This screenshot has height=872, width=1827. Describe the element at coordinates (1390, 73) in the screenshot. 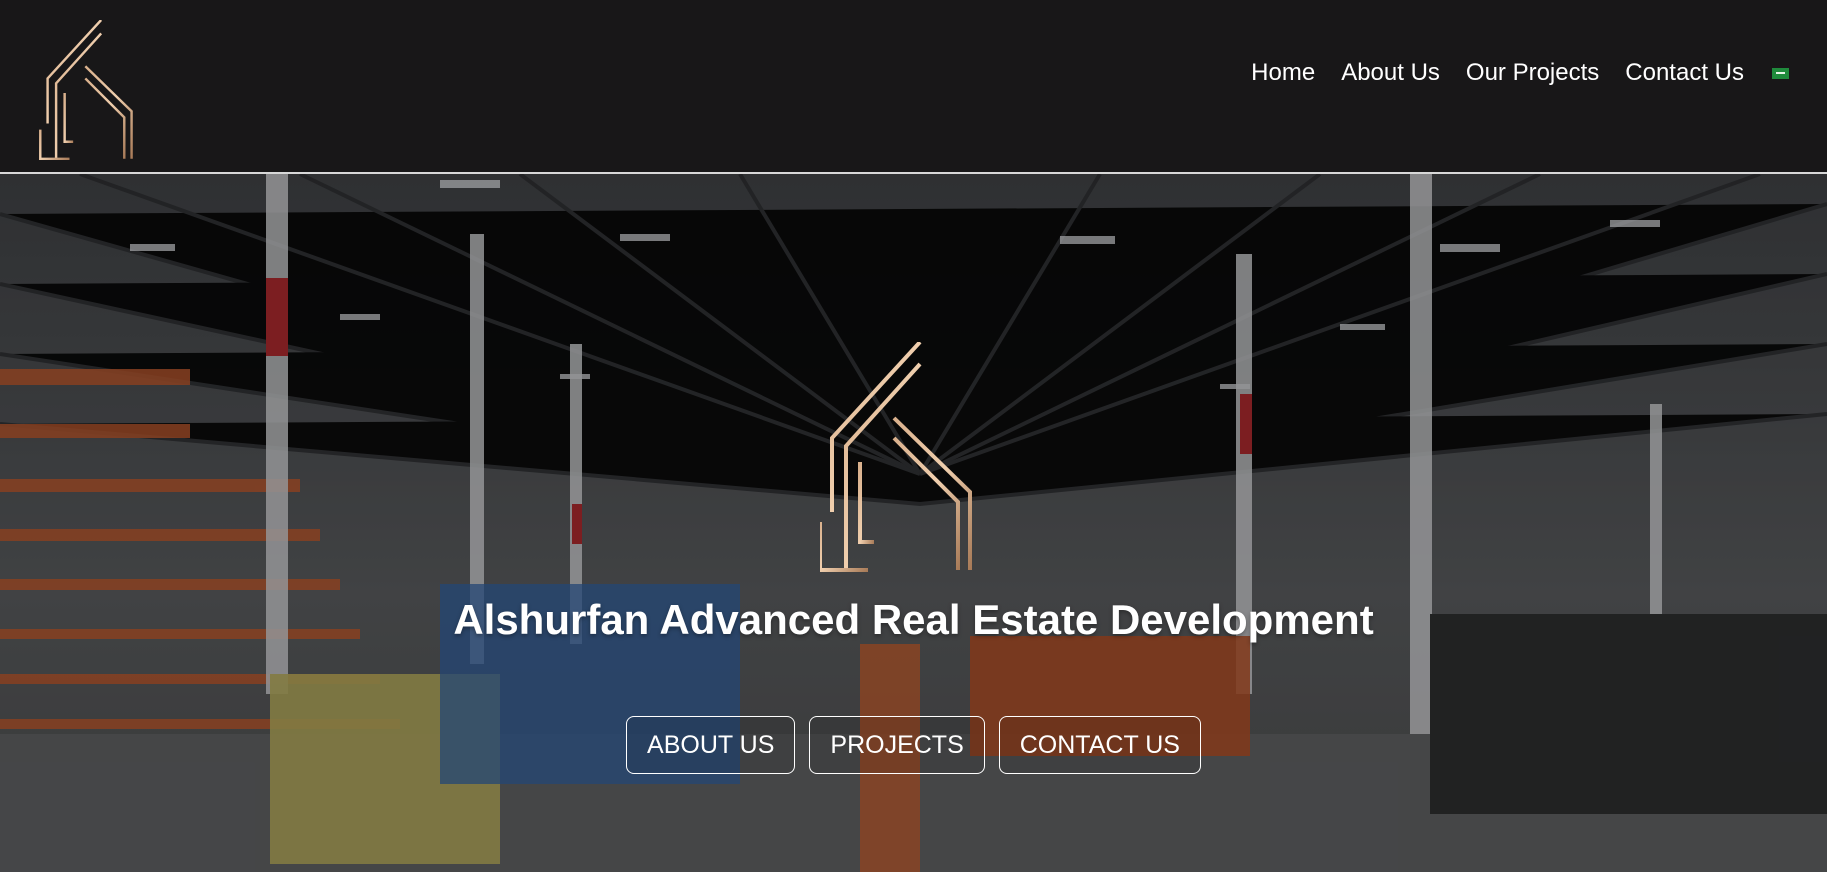

I see `nav-about-link: About Us` at that location.